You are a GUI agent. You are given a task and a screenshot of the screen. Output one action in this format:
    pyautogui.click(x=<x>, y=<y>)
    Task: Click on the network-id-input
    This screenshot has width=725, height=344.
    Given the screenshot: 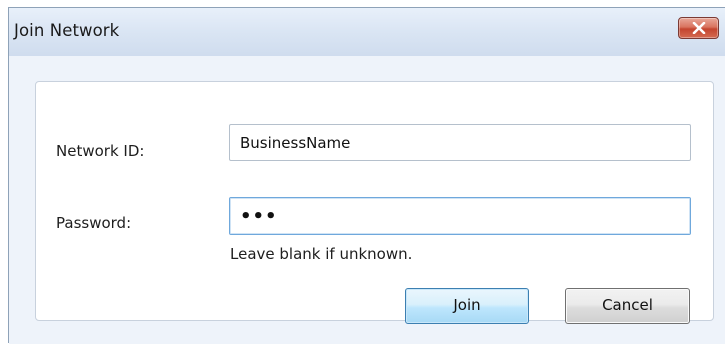 What is the action you would take?
    pyautogui.click(x=460, y=142)
    